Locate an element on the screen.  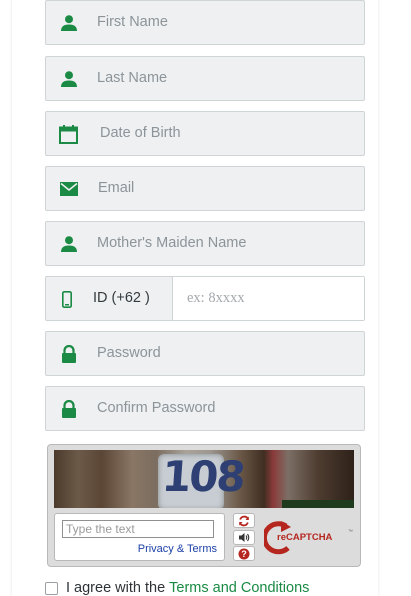
captcha-image-strip is located at coordinates (318, 504).